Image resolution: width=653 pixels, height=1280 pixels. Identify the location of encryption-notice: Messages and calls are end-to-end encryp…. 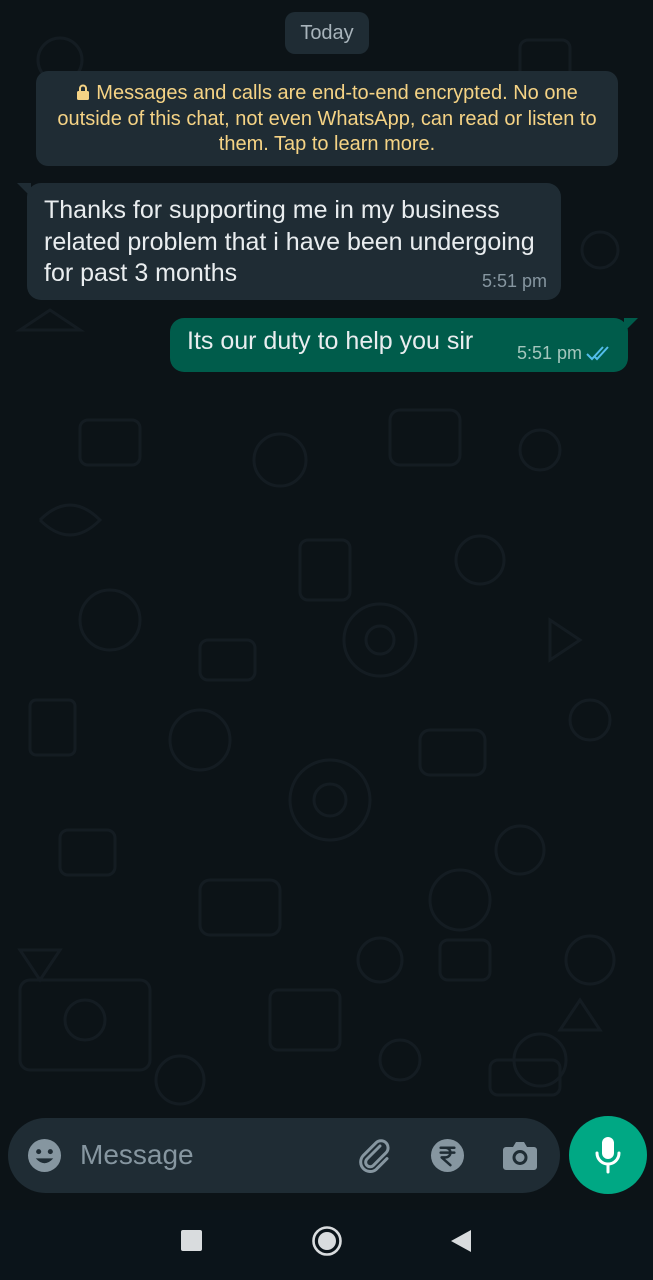
(327, 118).